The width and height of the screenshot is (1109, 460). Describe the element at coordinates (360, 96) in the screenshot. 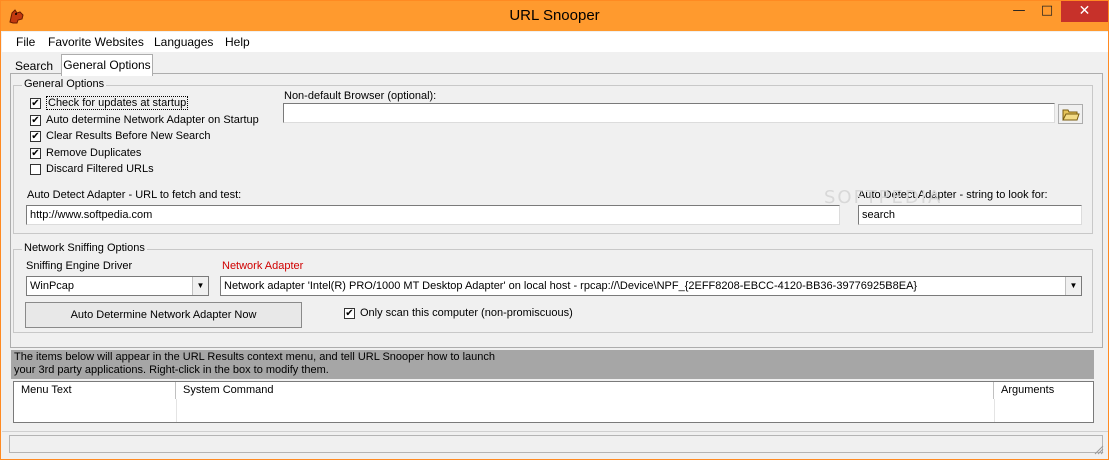

I see `browser-label: Non-default Browser (optional):` at that location.